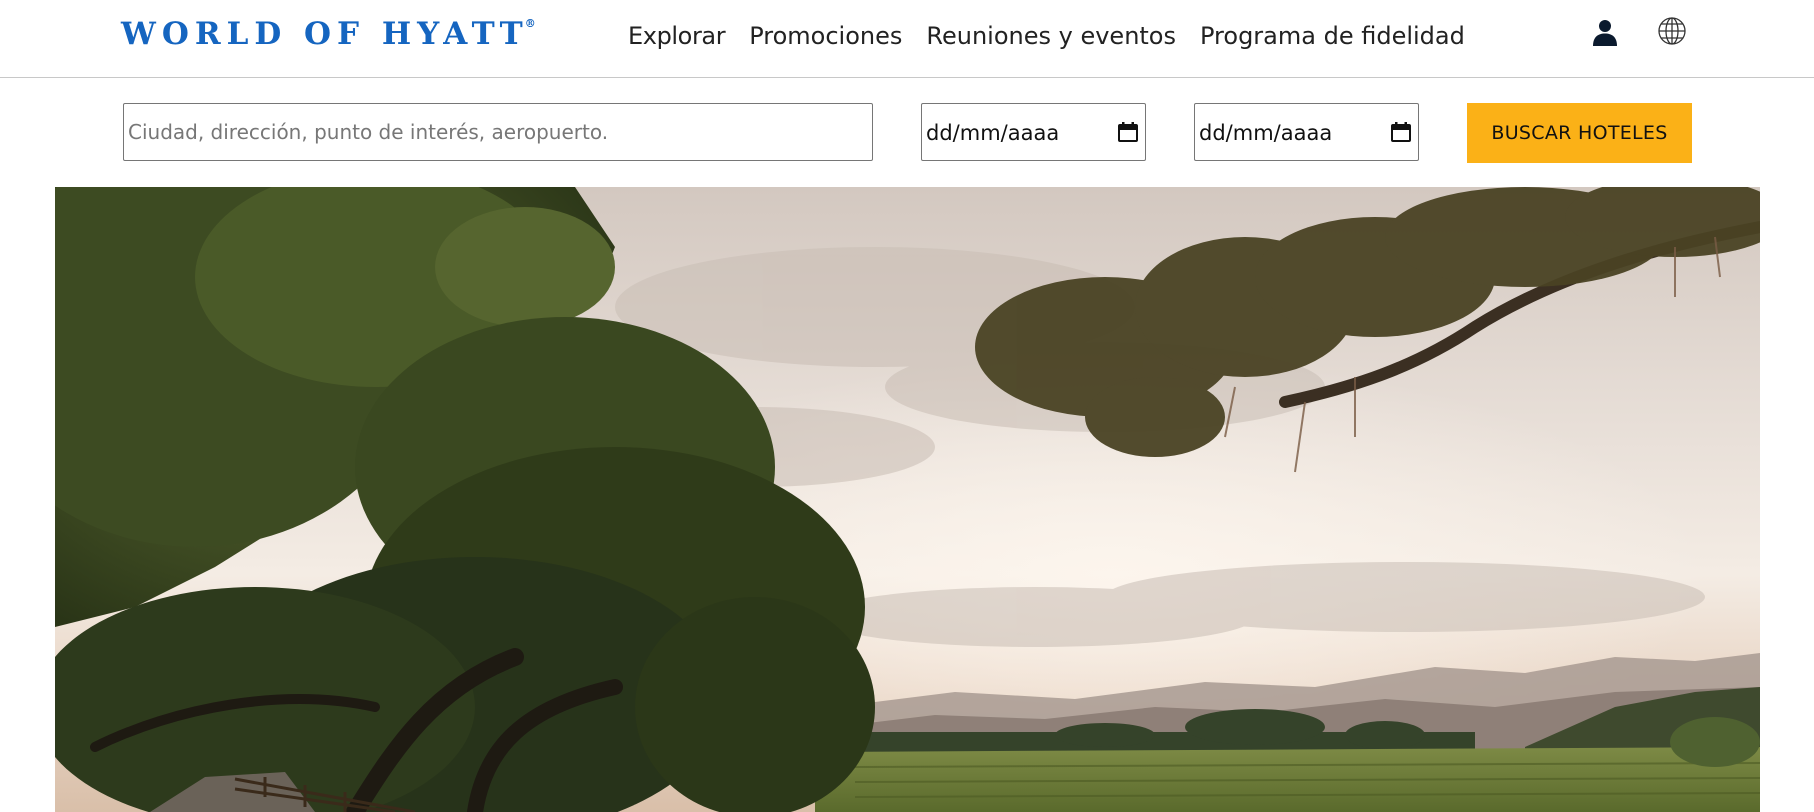  I want to click on user-icon, so click(1605, 33).